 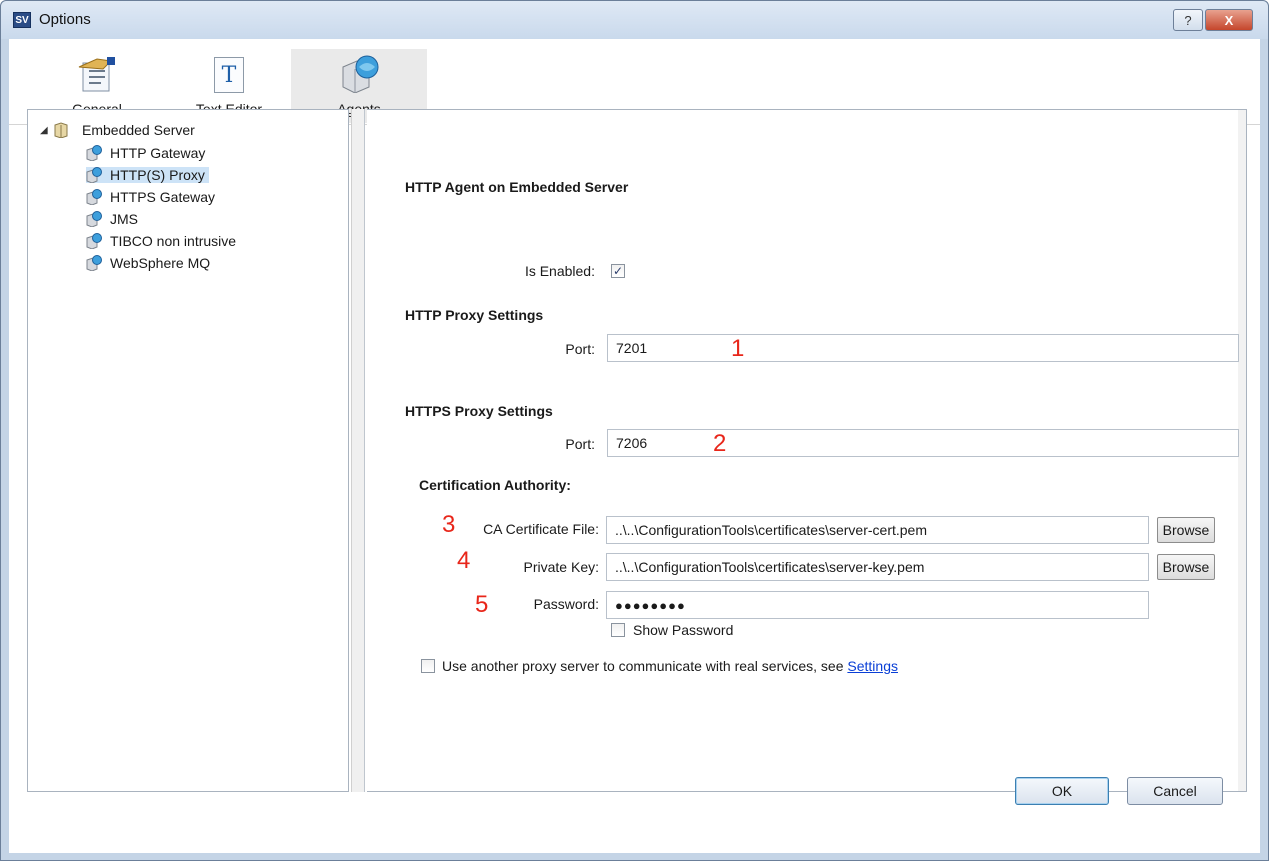 What do you see at coordinates (1062, 791) in the screenshot?
I see `ok-button: OK` at bounding box center [1062, 791].